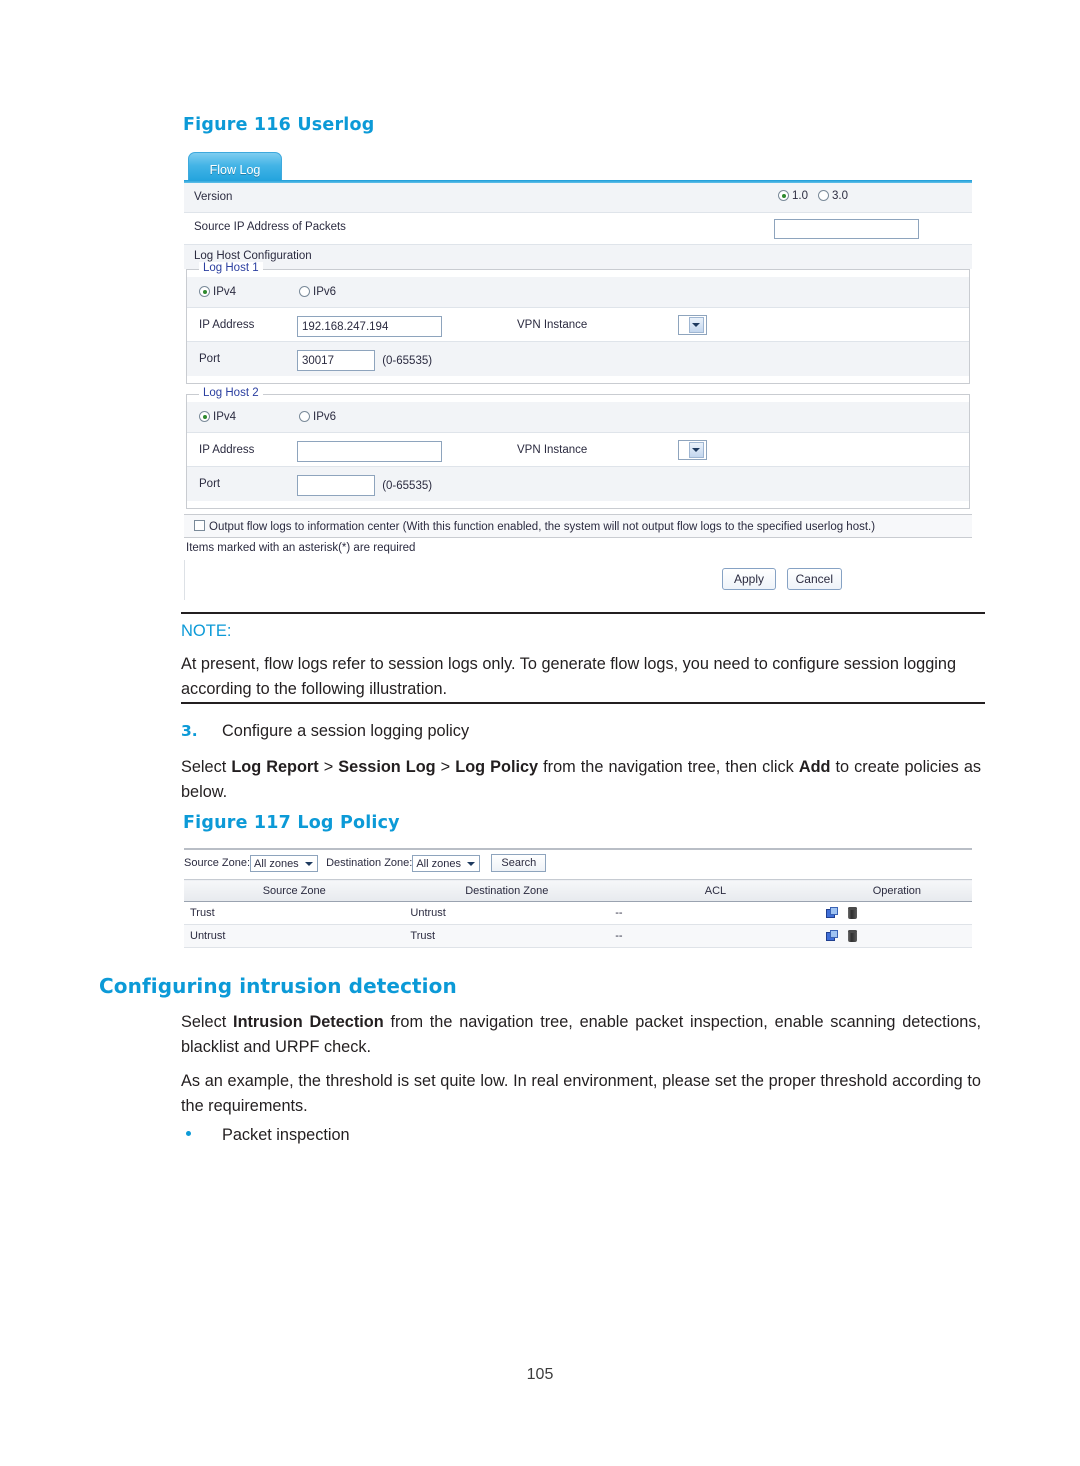 This screenshot has width=1080, height=1466. Describe the element at coordinates (217, 863) in the screenshot. I see `source-zone-label: Source Zone:` at that location.